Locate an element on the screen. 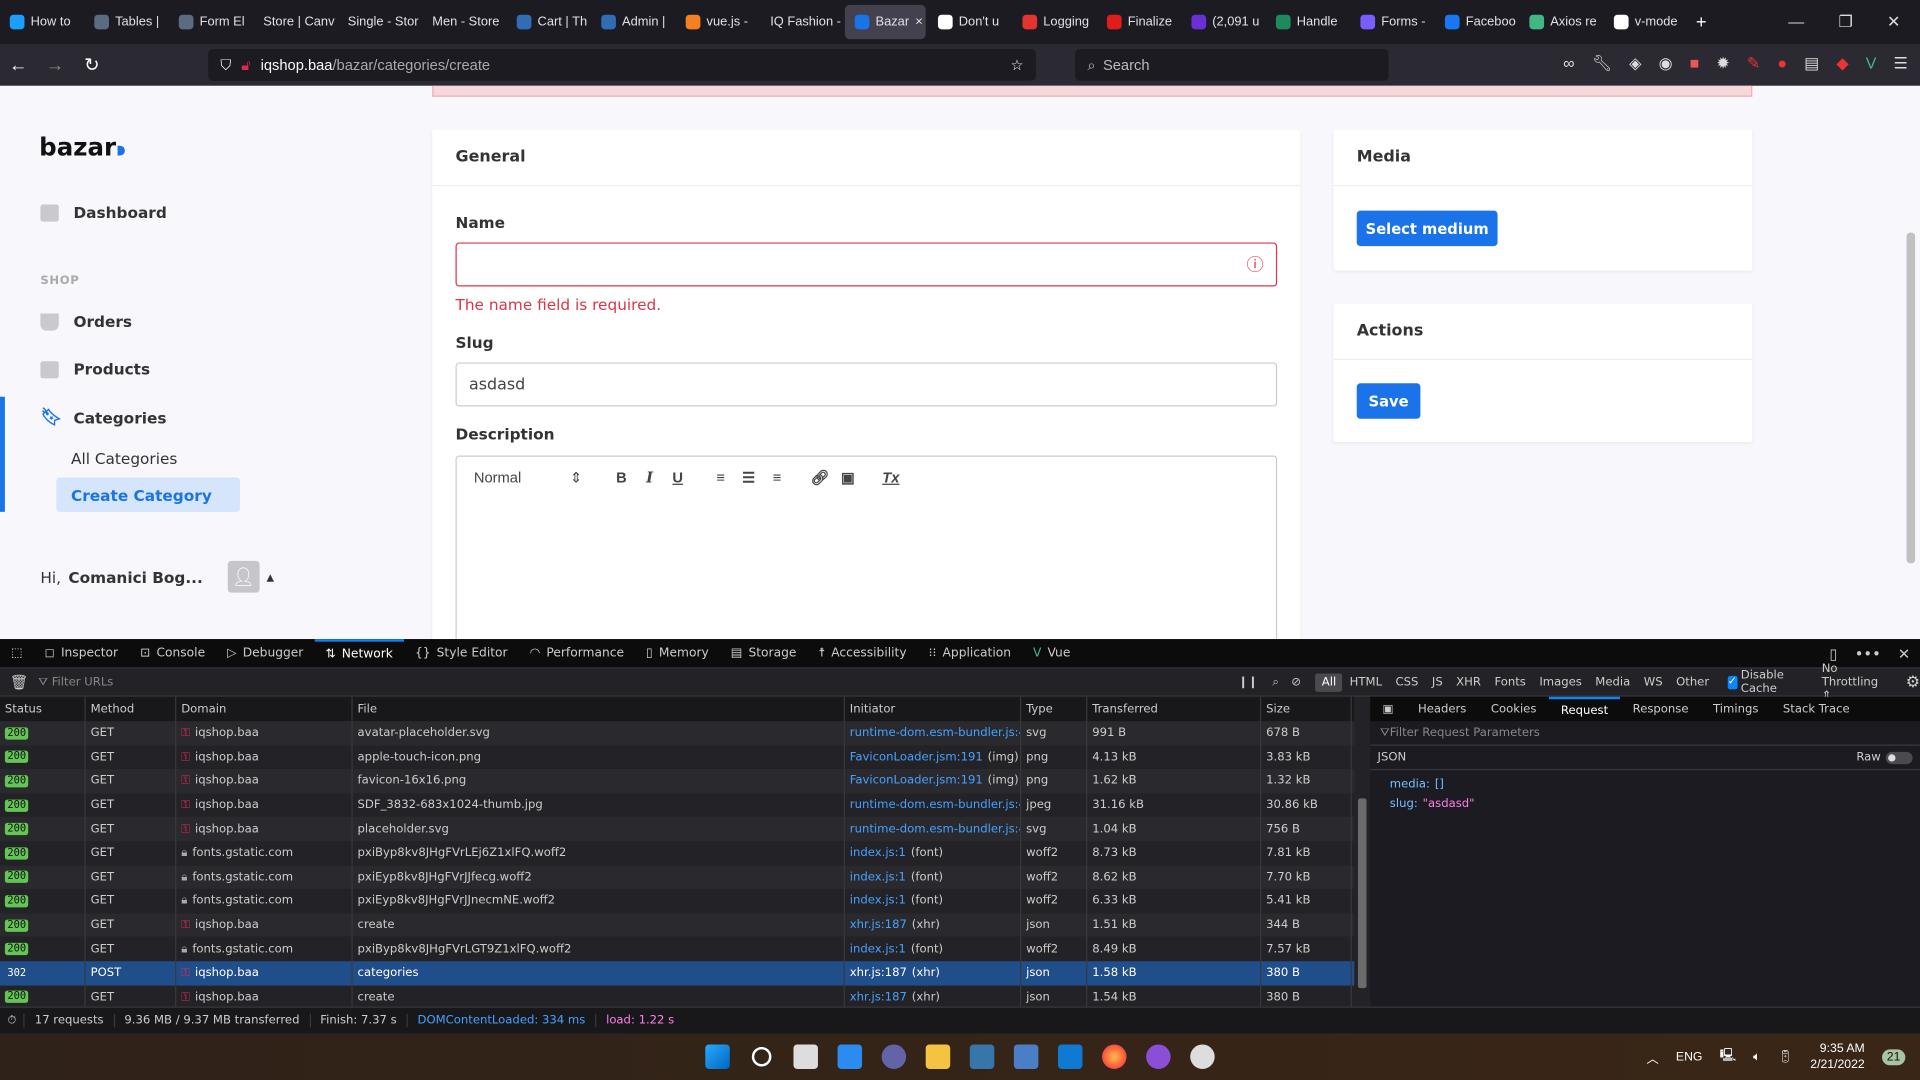 The height and width of the screenshot is (1080, 1920). trash-icon: 🗑︎ is located at coordinates (19, 681).